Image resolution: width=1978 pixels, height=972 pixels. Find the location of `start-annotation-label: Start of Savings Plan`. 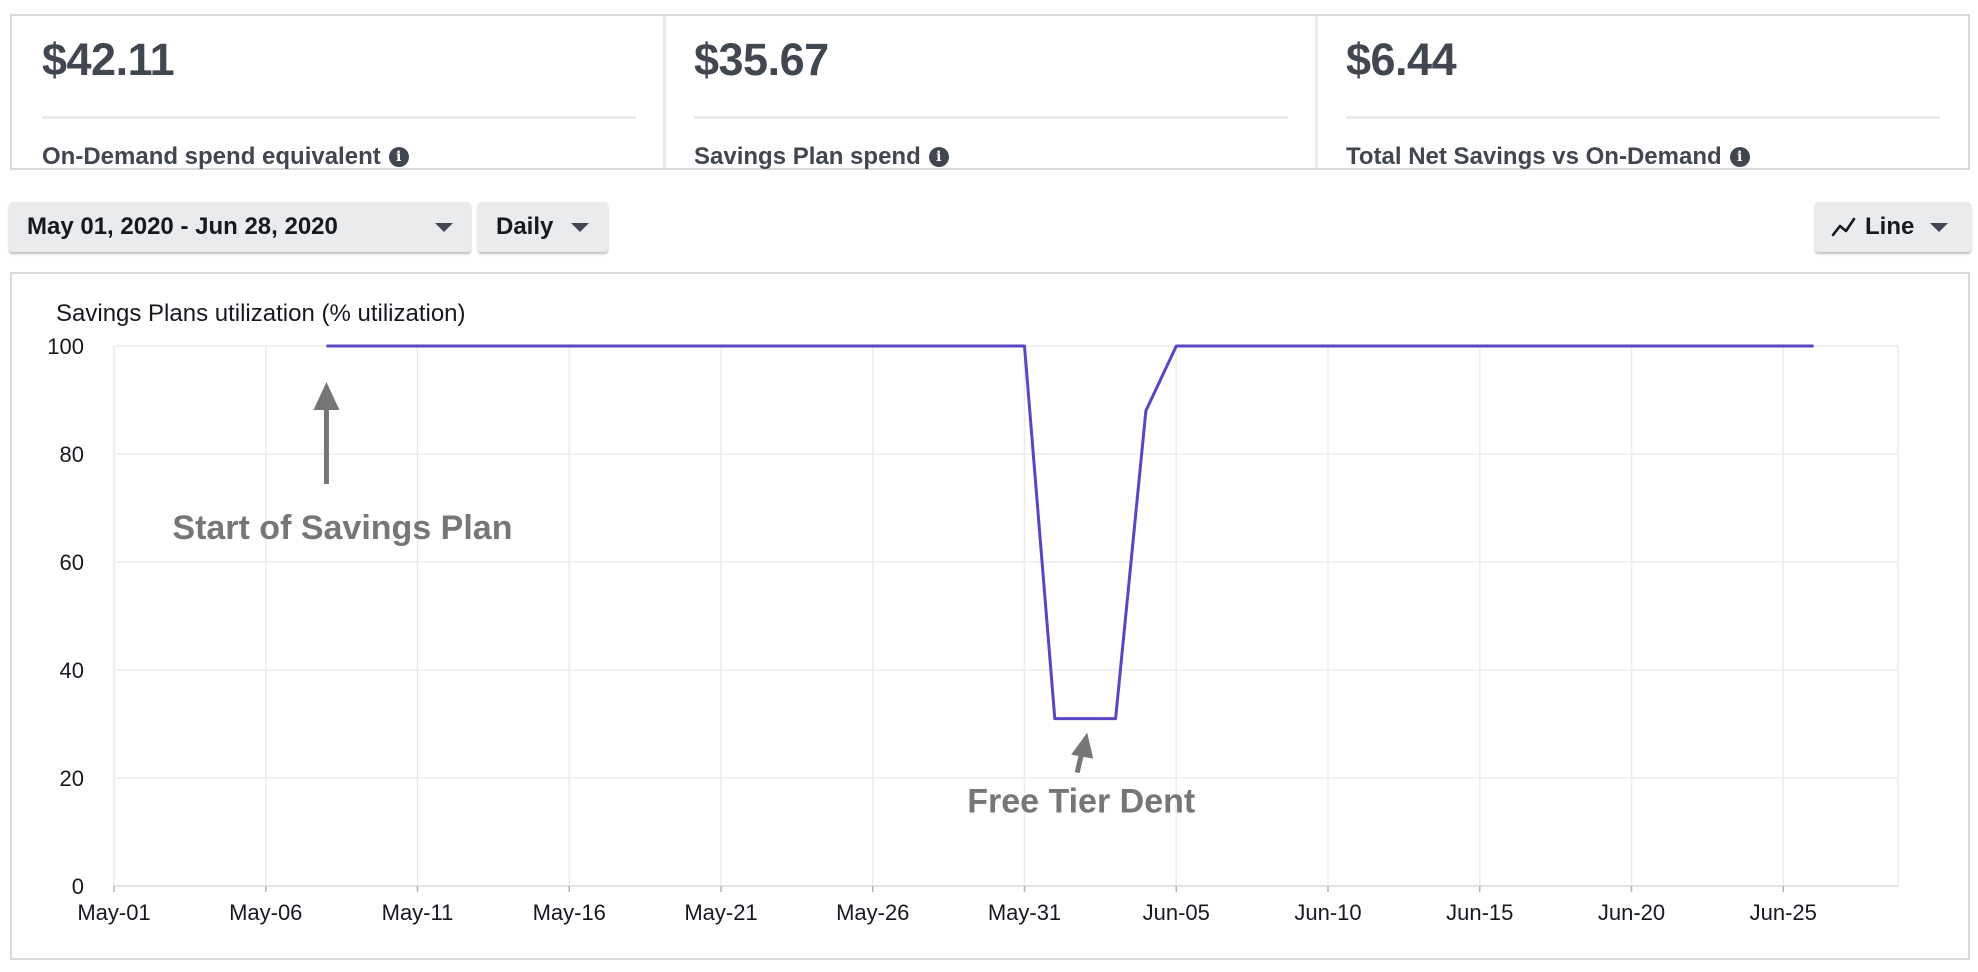

start-annotation-label: Start of Savings Plan is located at coordinates (342, 528).